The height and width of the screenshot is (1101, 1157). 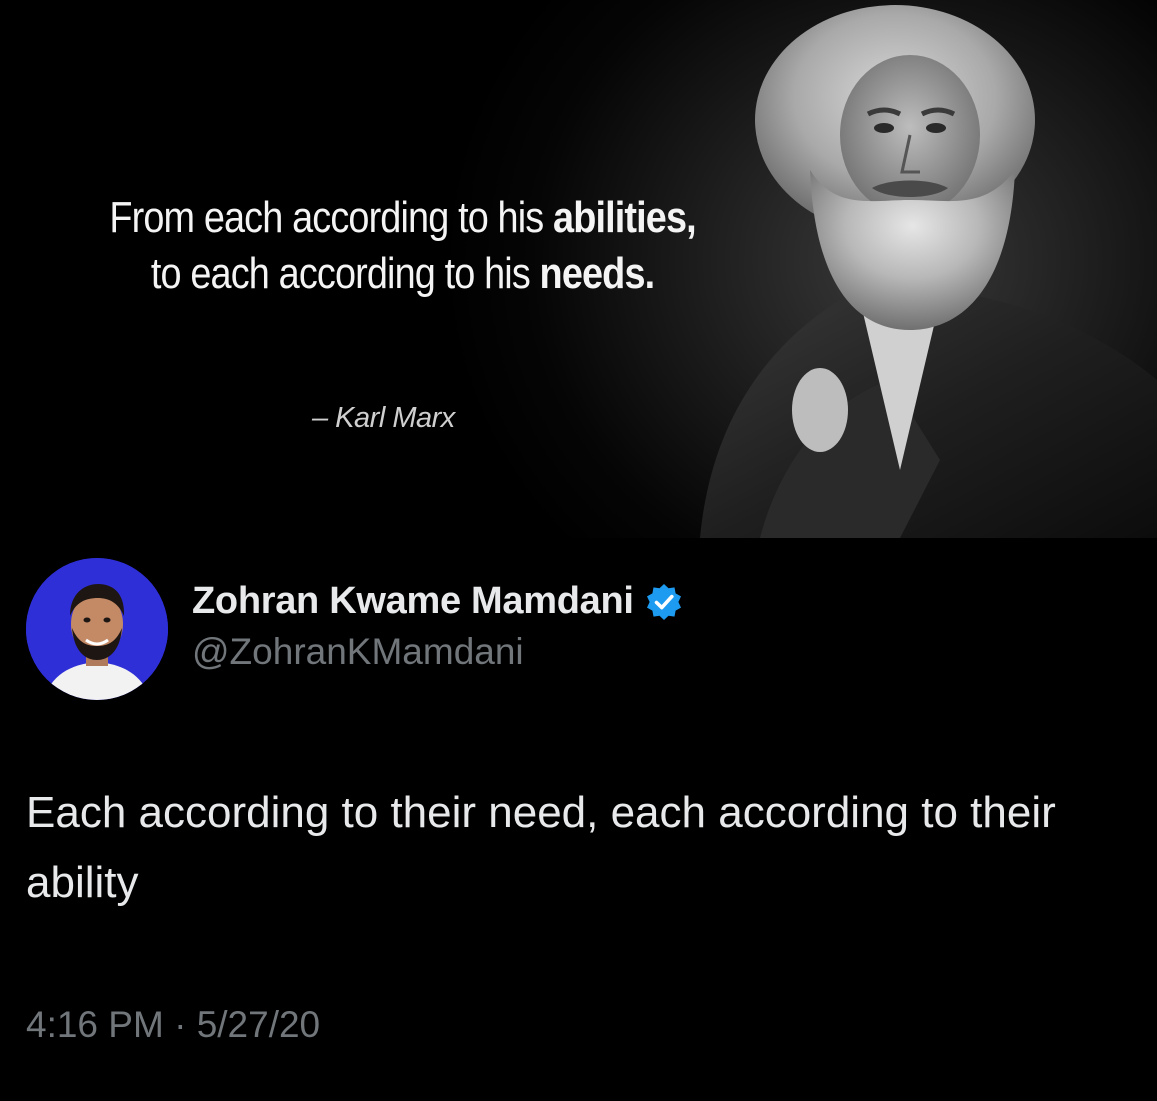 What do you see at coordinates (258, 1024) in the screenshot?
I see `tweet-date: 5/27/20` at bounding box center [258, 1024].